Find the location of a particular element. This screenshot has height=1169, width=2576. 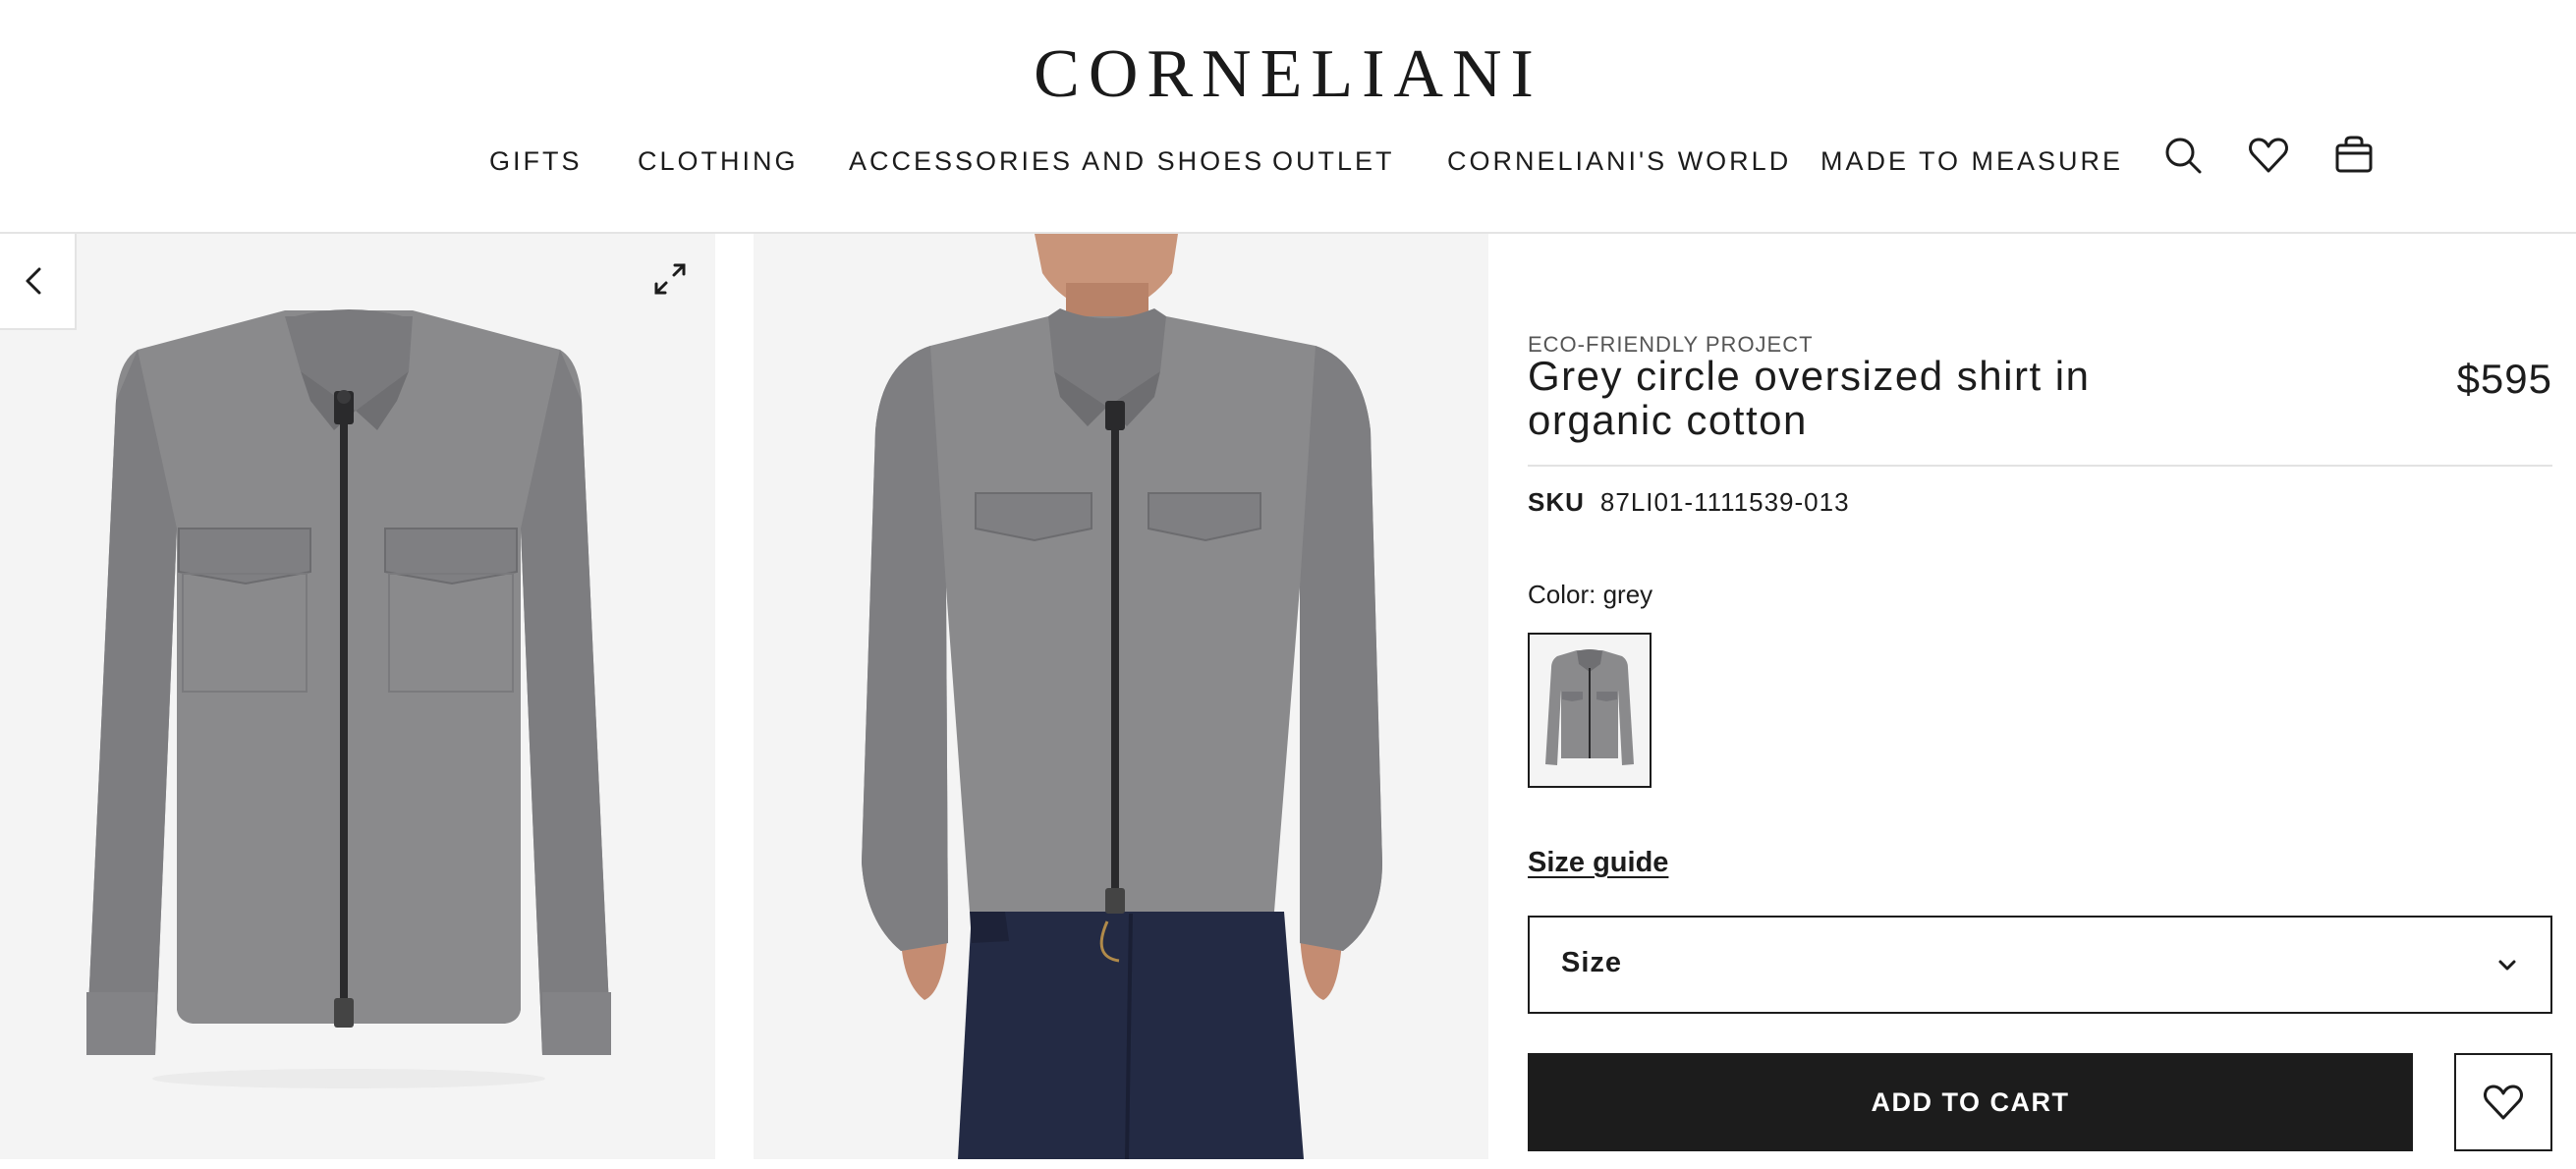

add-to-cart-button: ADD TO CART is located at coordinates (1970, 1102).